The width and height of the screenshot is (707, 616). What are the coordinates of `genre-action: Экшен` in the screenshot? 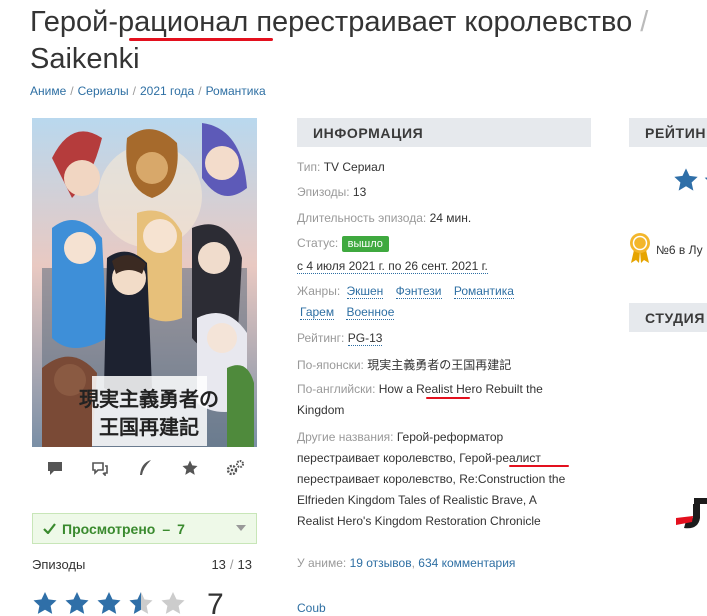 It's located at (365, 291).